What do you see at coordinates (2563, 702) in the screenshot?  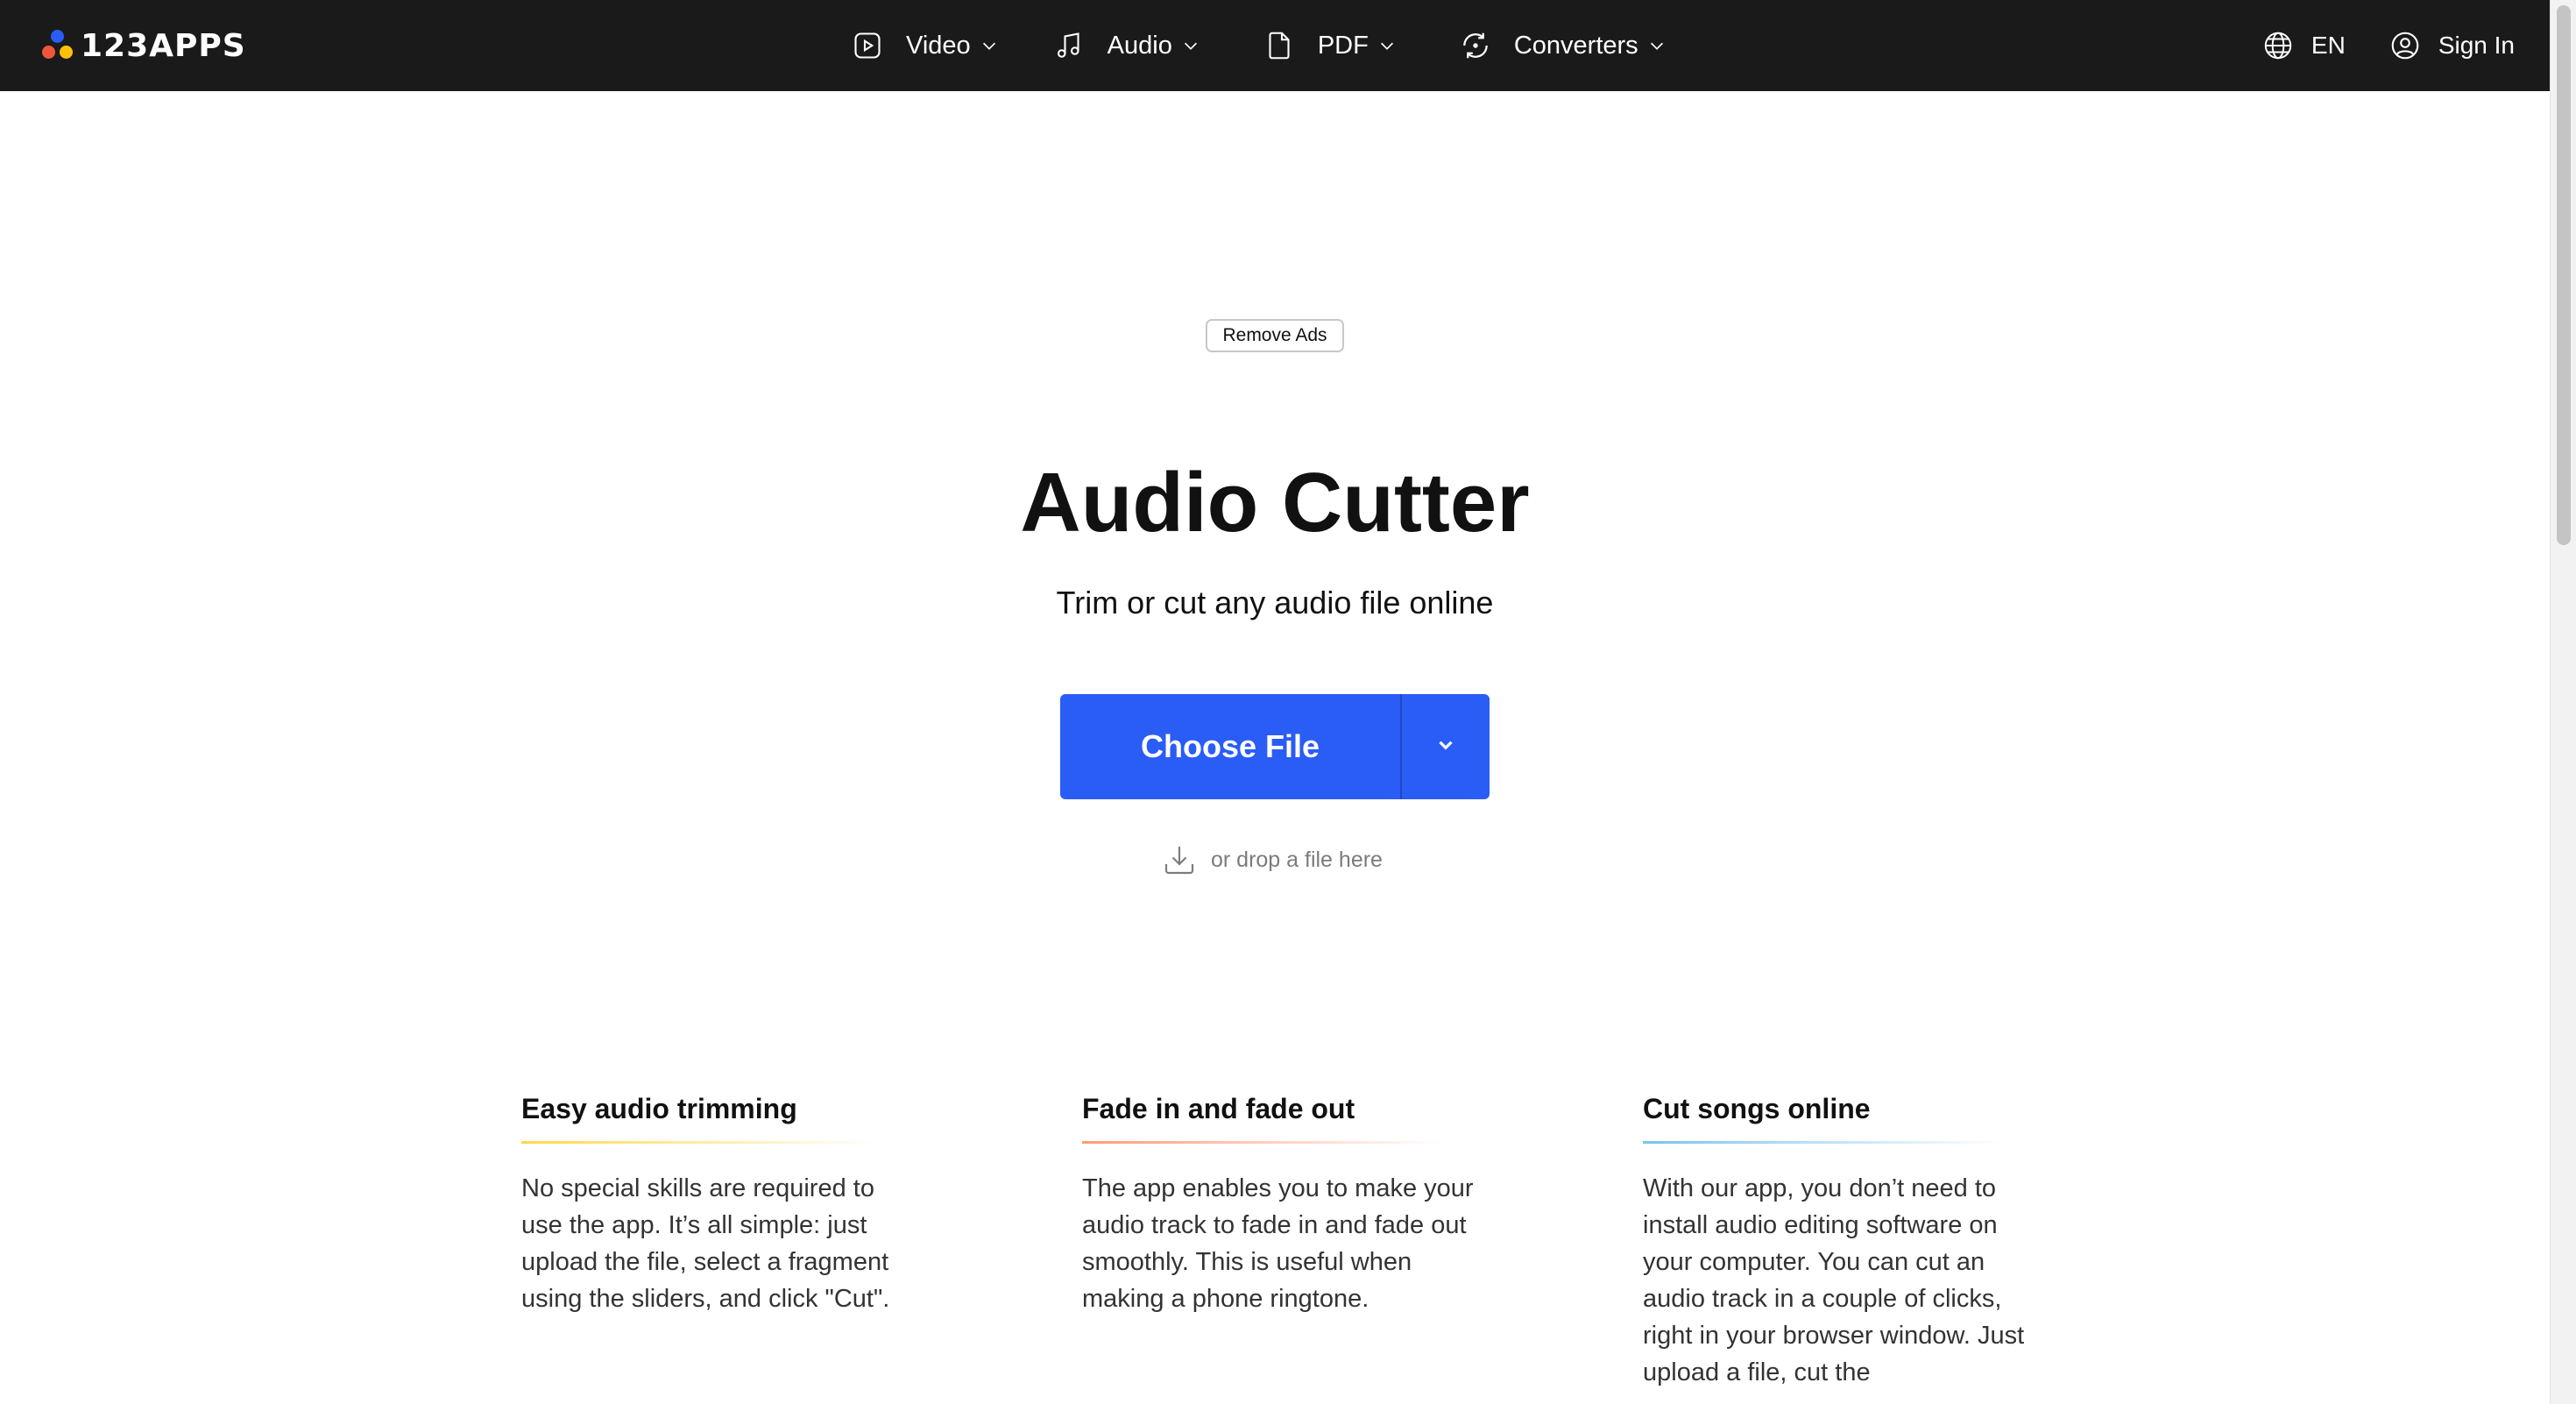 I see `page-scrollbar` at bounding box center [2563, 702].